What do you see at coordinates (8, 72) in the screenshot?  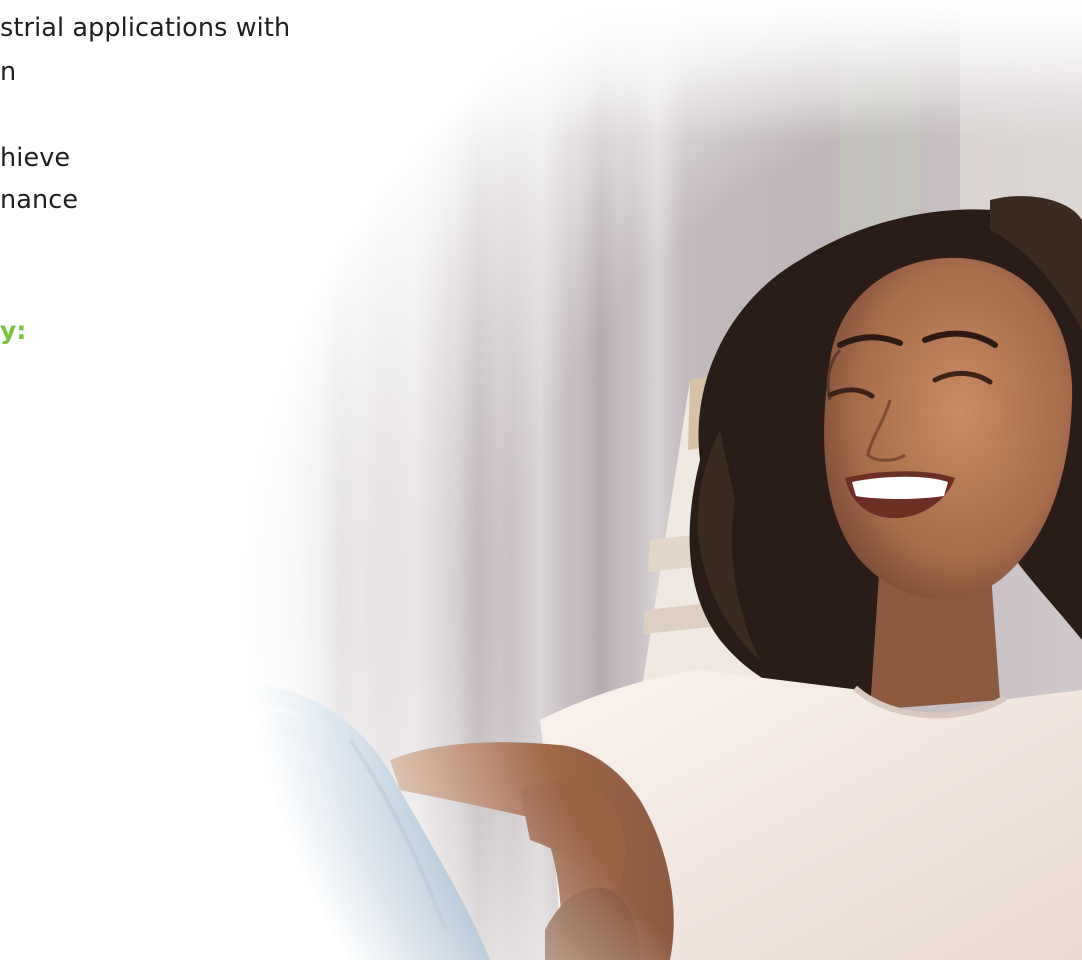 I see `copy-line-2: n` at bounding box center [8, 72].